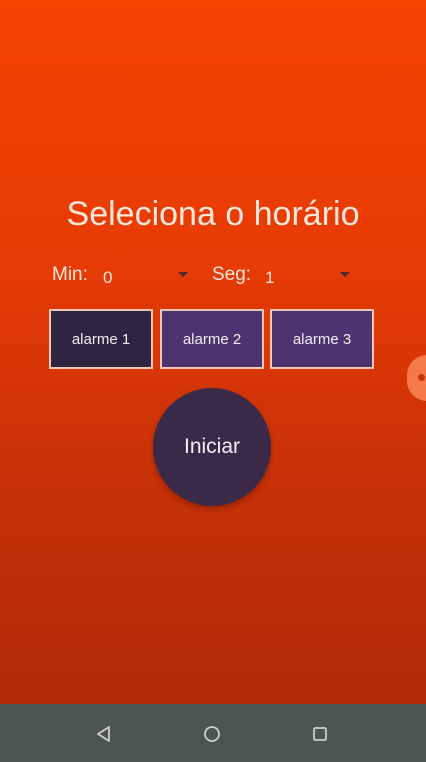  I want to click on recents-icon, so click(320, 734).